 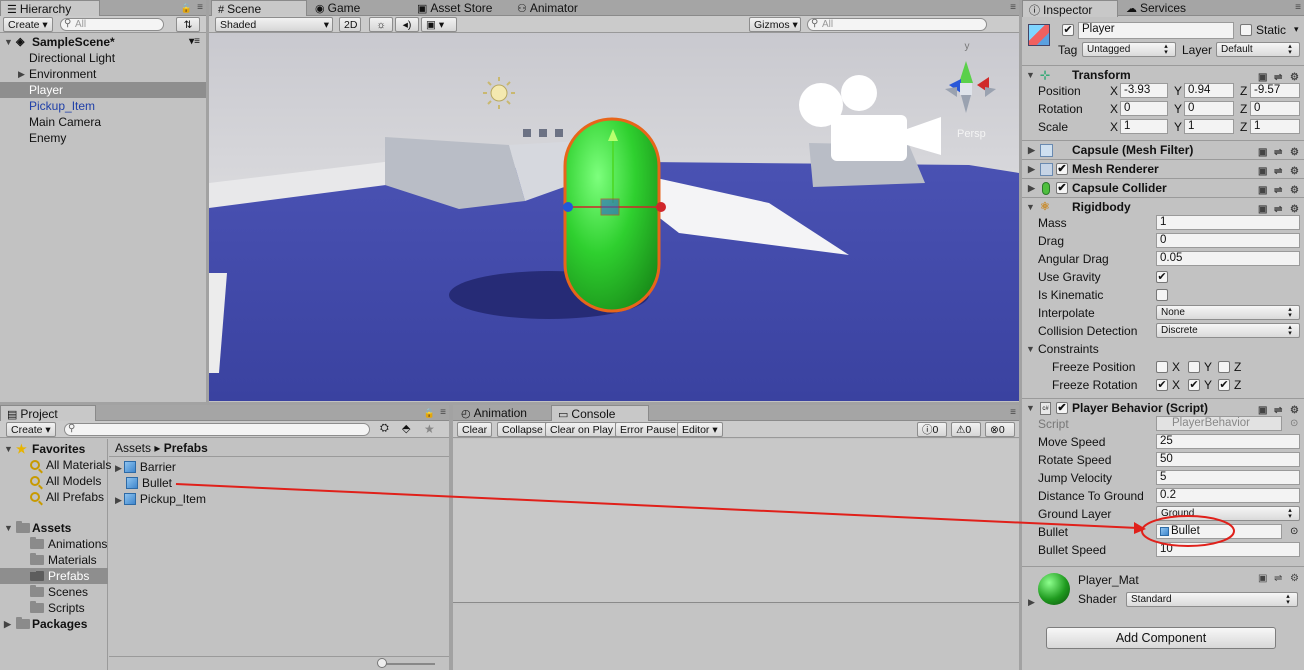 I want to click on rotation-x-field: 0, so click(x=1144, y=108).